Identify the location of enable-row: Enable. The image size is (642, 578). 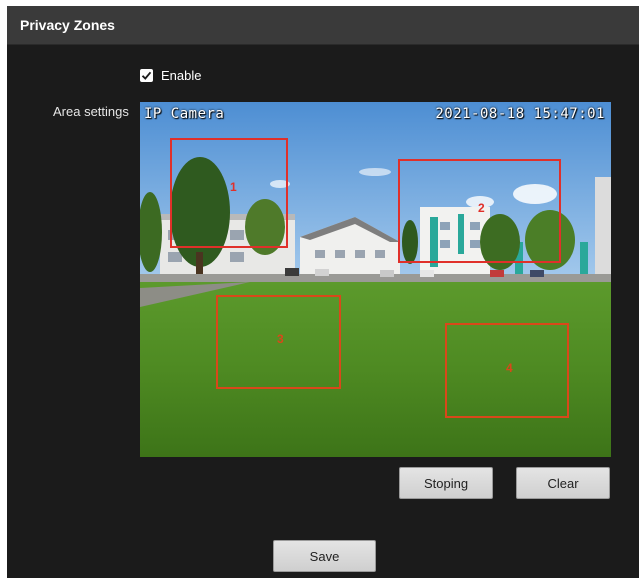
(170, 75).